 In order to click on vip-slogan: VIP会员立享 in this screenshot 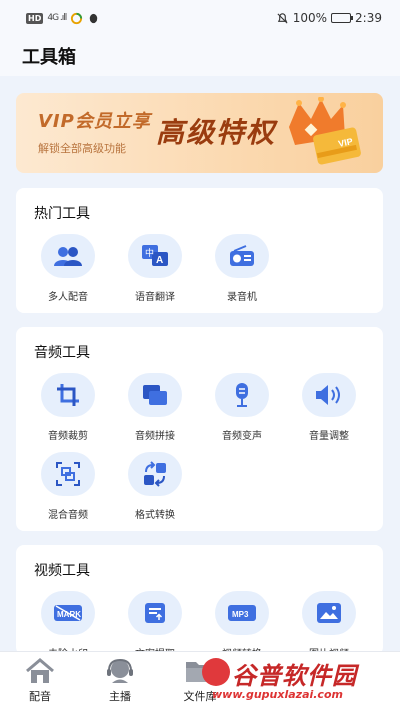, I will do `click(94, 121)`.